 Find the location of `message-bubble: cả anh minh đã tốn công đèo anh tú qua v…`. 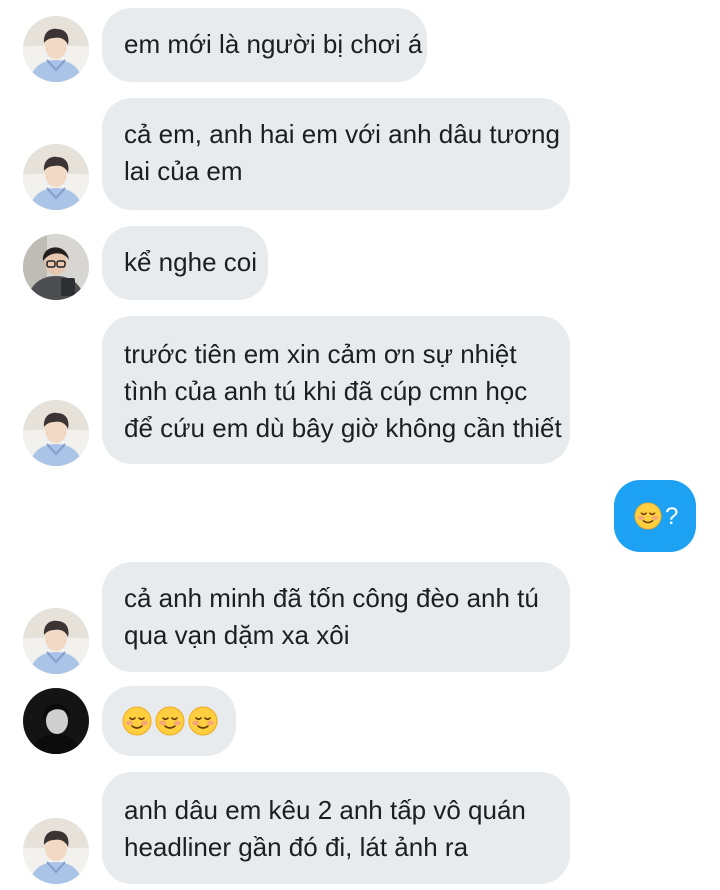

message-bubble: cả anh minh đã tốn công đèo anh tú qua v… is located at coordinates (336, 617).